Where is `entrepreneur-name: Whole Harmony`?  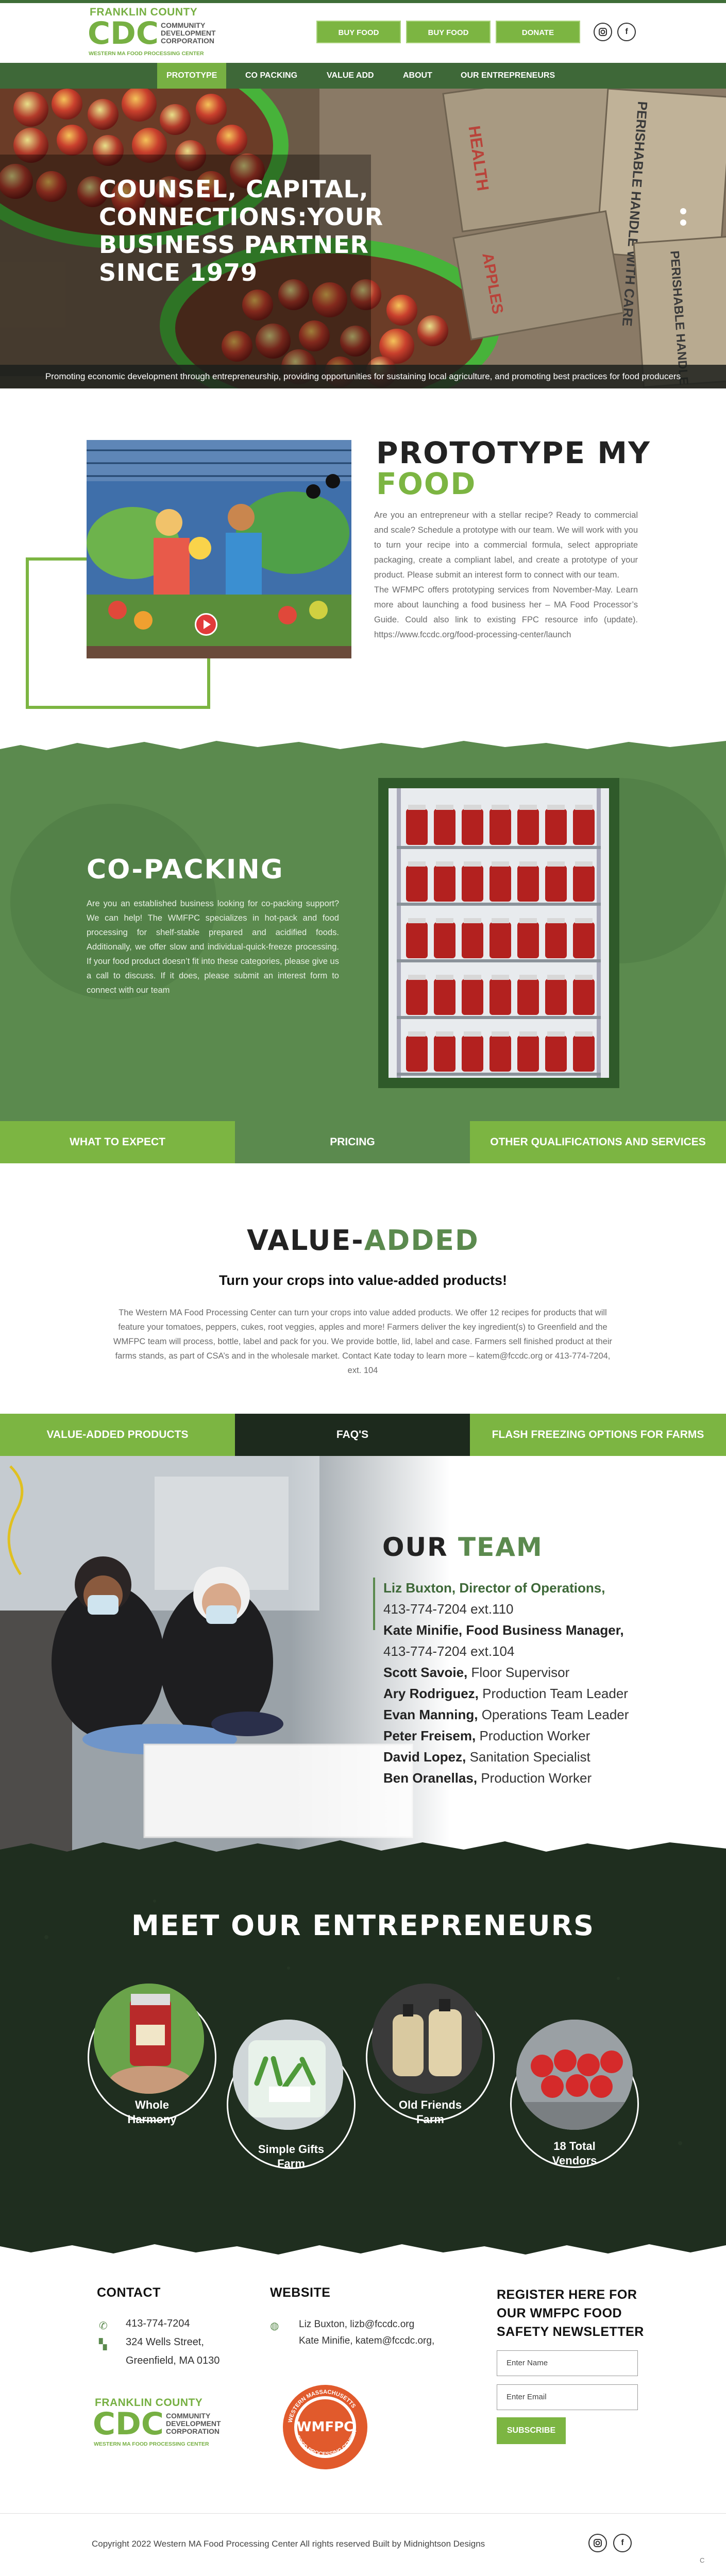 entrepreneur-name: Whole Harmony is located at coordinates (152, 2112).